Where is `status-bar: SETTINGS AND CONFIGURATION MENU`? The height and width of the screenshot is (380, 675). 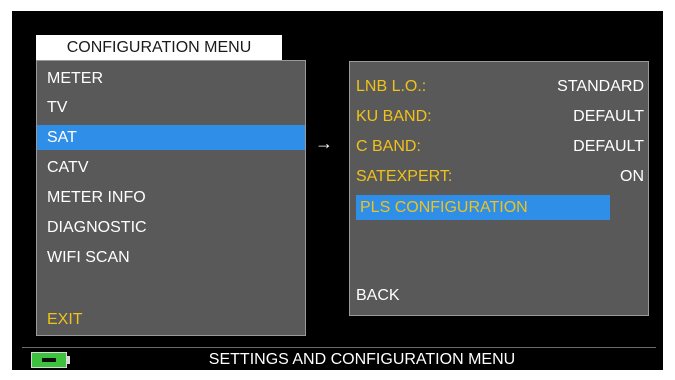
status-bar: SETTINGS AND CONFIGURATION MENU is located at coordinates (339, 358).